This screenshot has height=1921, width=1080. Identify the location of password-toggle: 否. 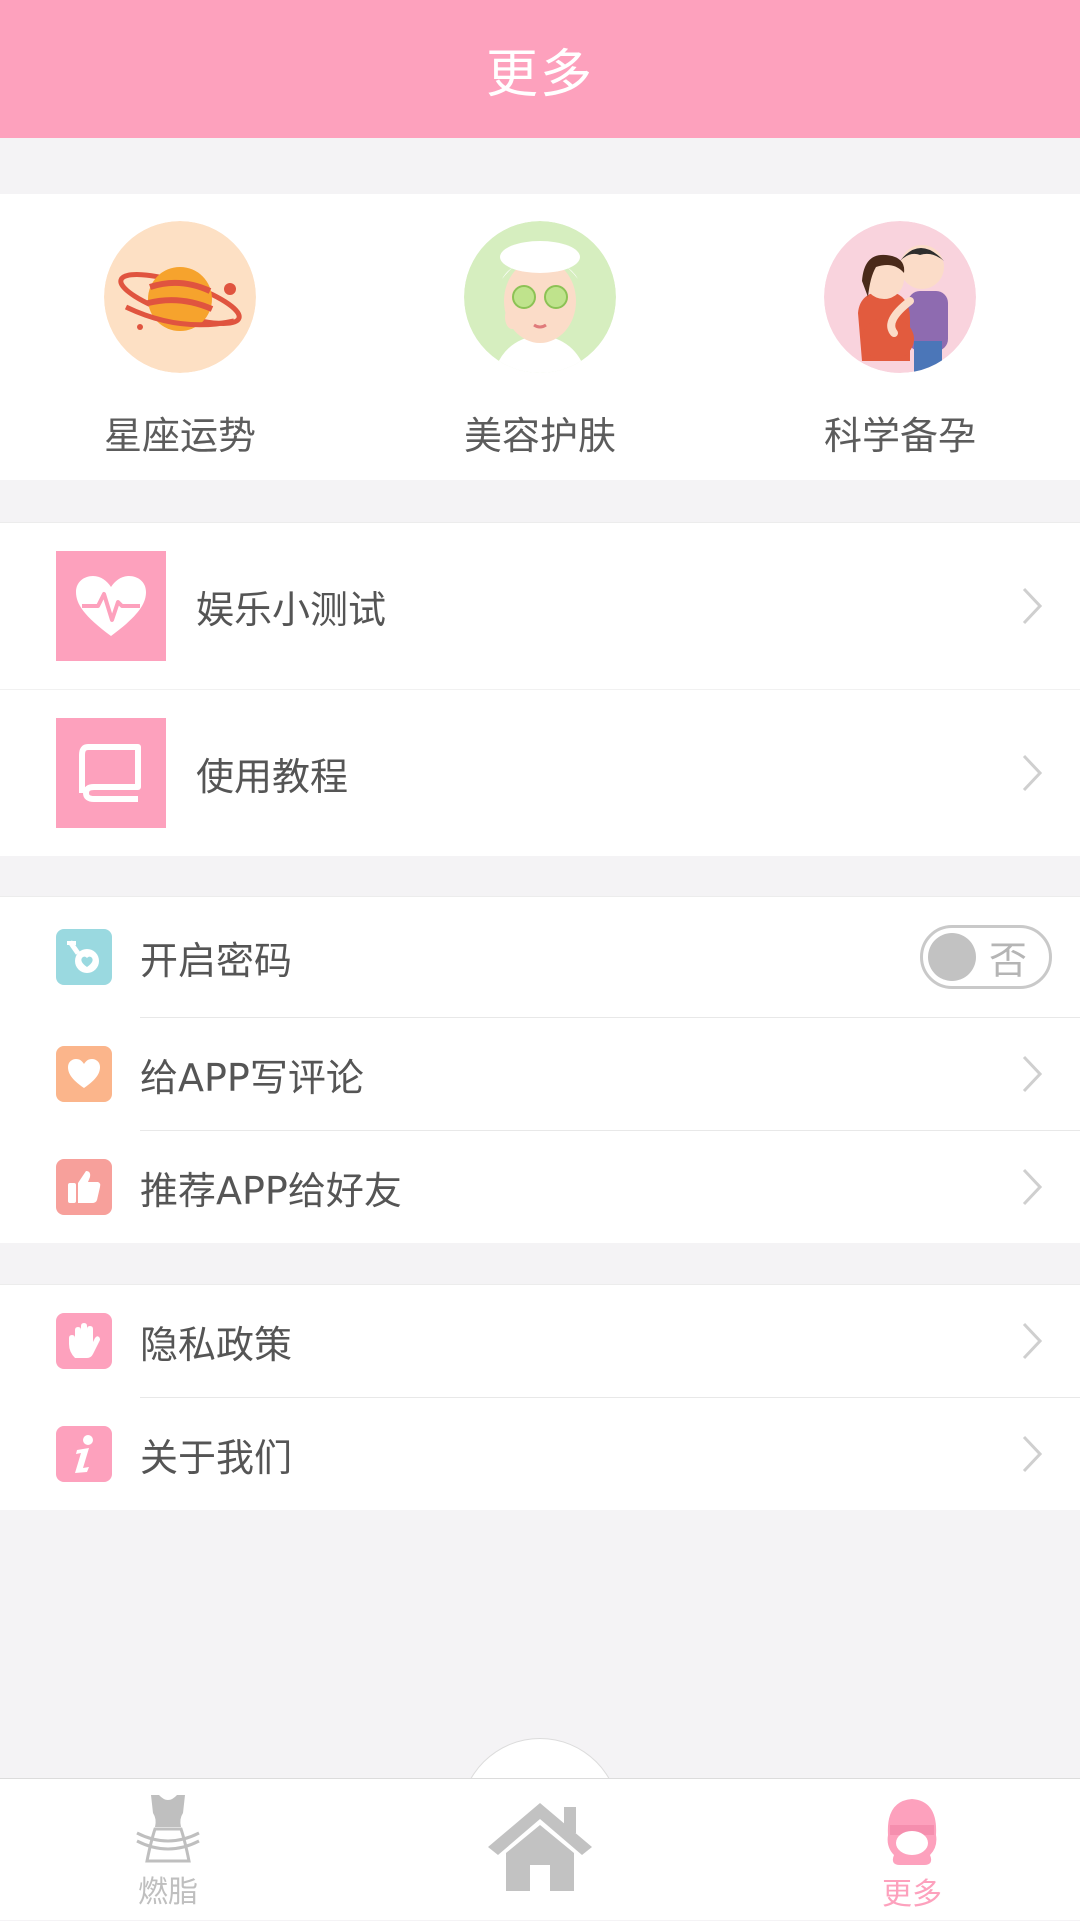
(986, 957).